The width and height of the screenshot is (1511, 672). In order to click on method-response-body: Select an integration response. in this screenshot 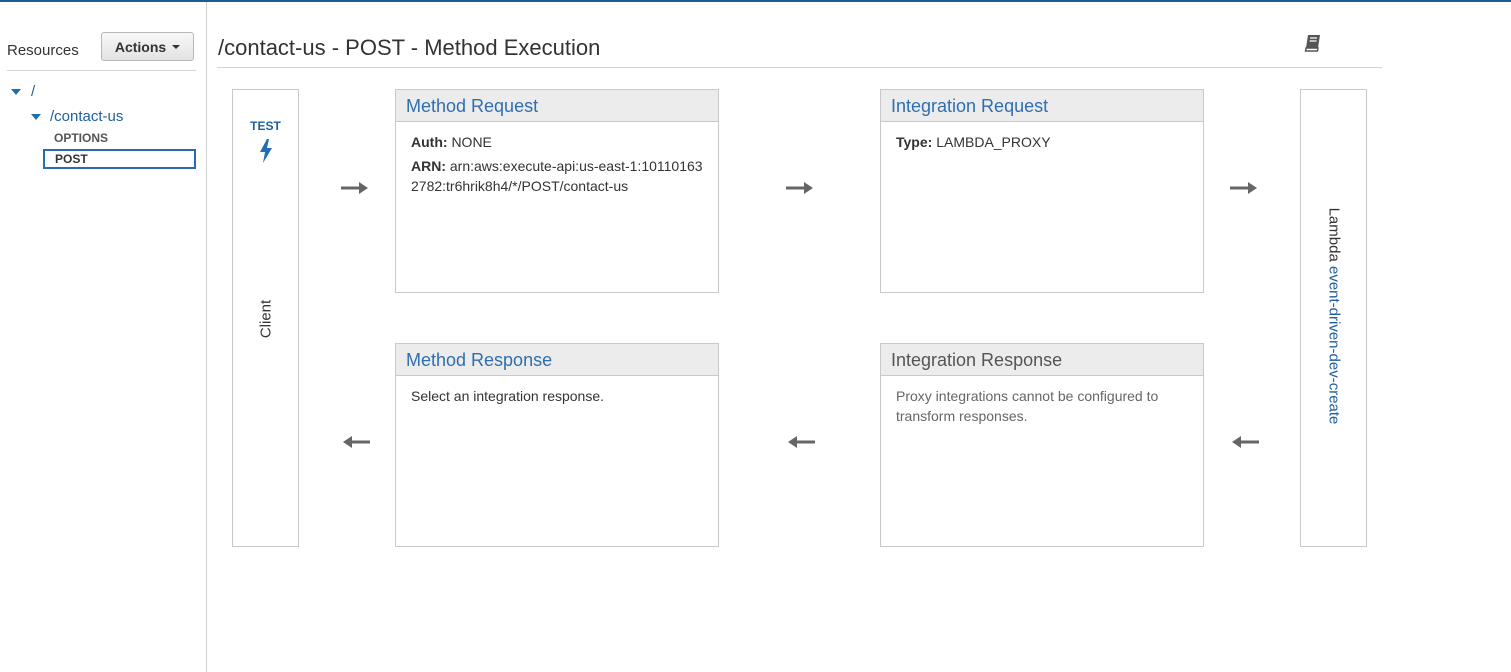, I will do `click(508, 396)`.